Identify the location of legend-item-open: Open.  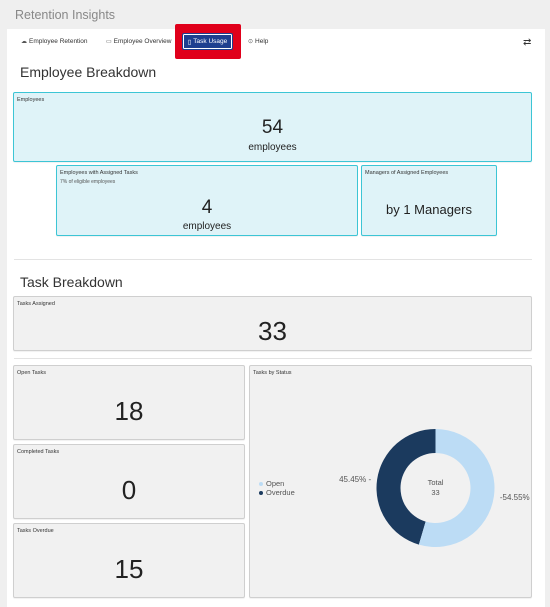
(277, 483).